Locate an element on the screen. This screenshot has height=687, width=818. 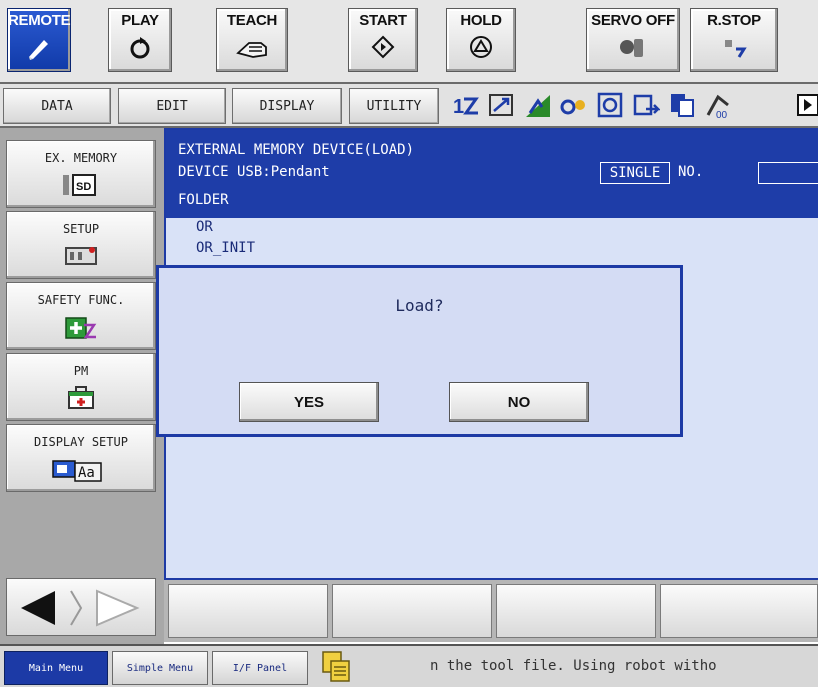
menu-data-label: DATA is located at coordinates (57, 106).